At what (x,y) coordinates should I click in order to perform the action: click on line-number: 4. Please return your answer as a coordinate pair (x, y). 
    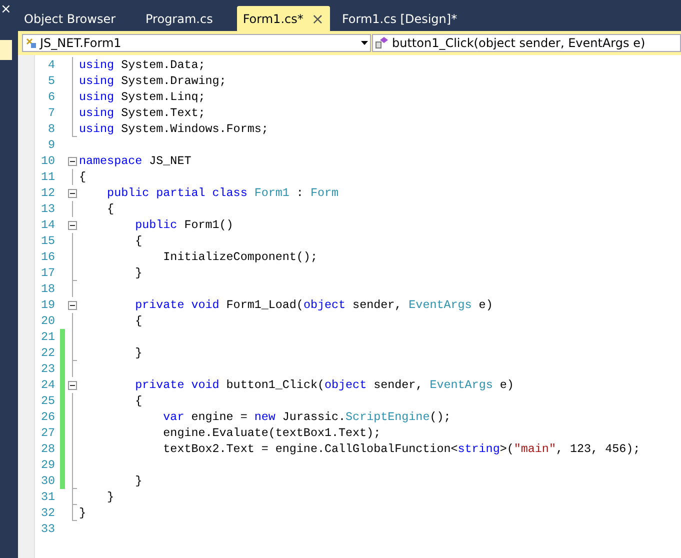
    Looking at the image, I should click on (50, 65).